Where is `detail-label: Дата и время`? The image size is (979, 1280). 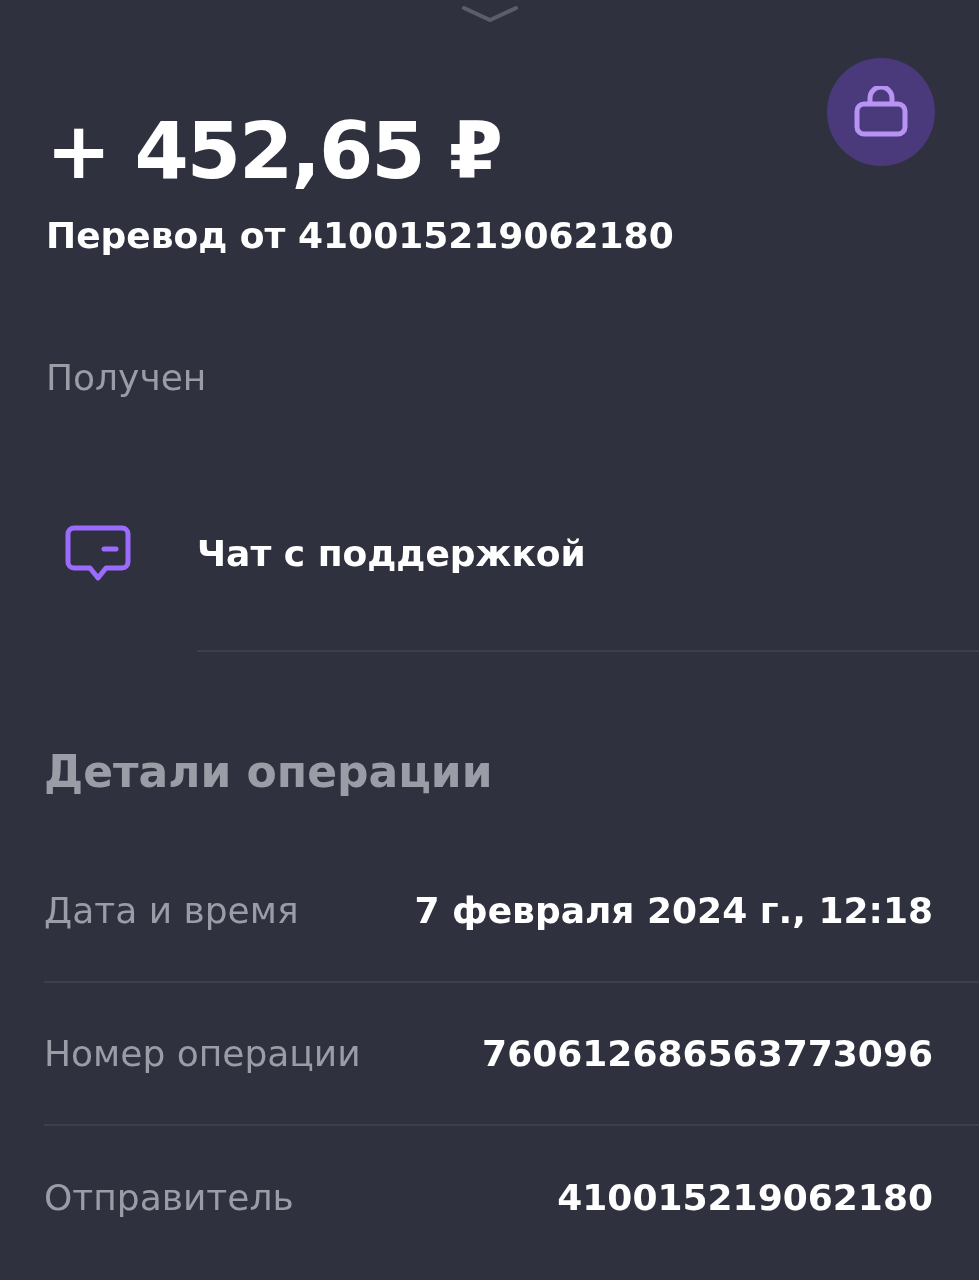
detail-label: Дата и время is located at coordinates (171, 910).